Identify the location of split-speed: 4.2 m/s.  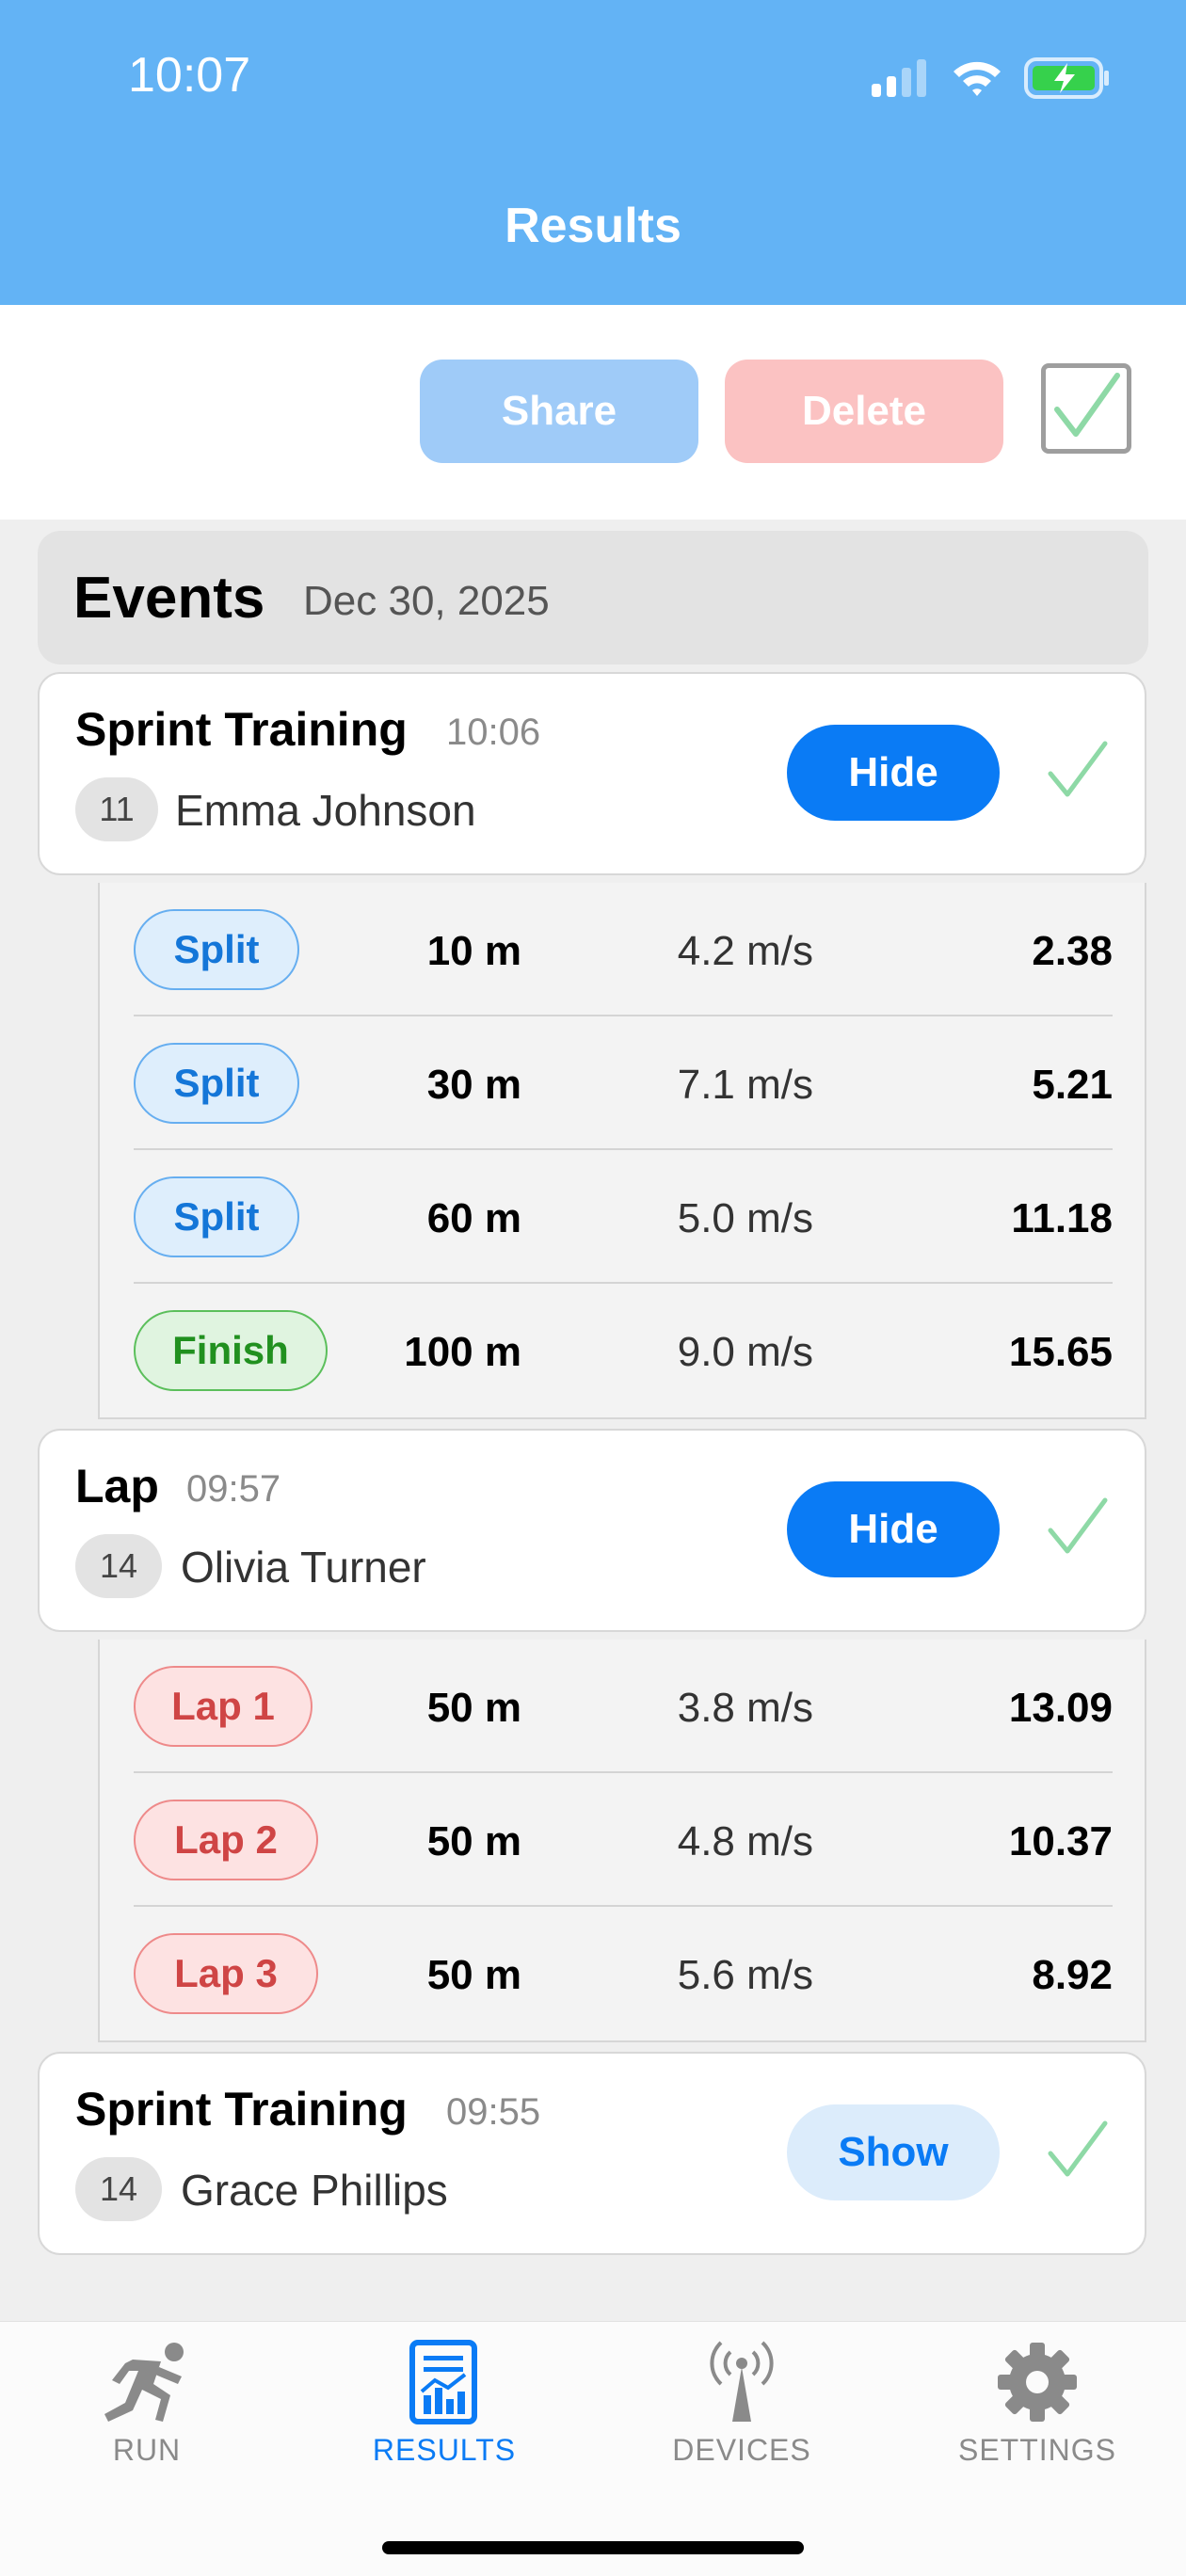
(745, 951).